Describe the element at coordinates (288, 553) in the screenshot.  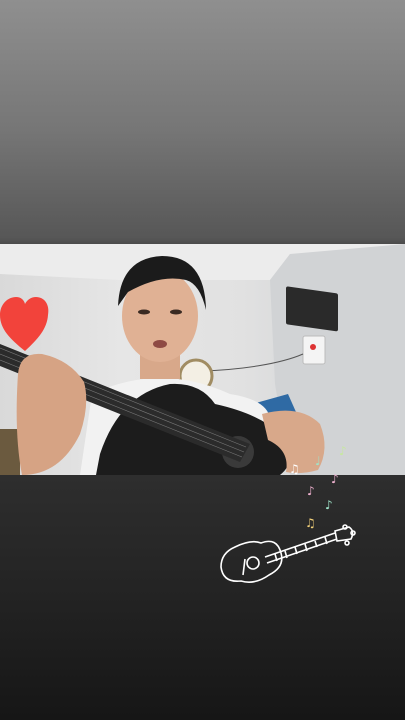
I see `ukulele-drawing` at that location.